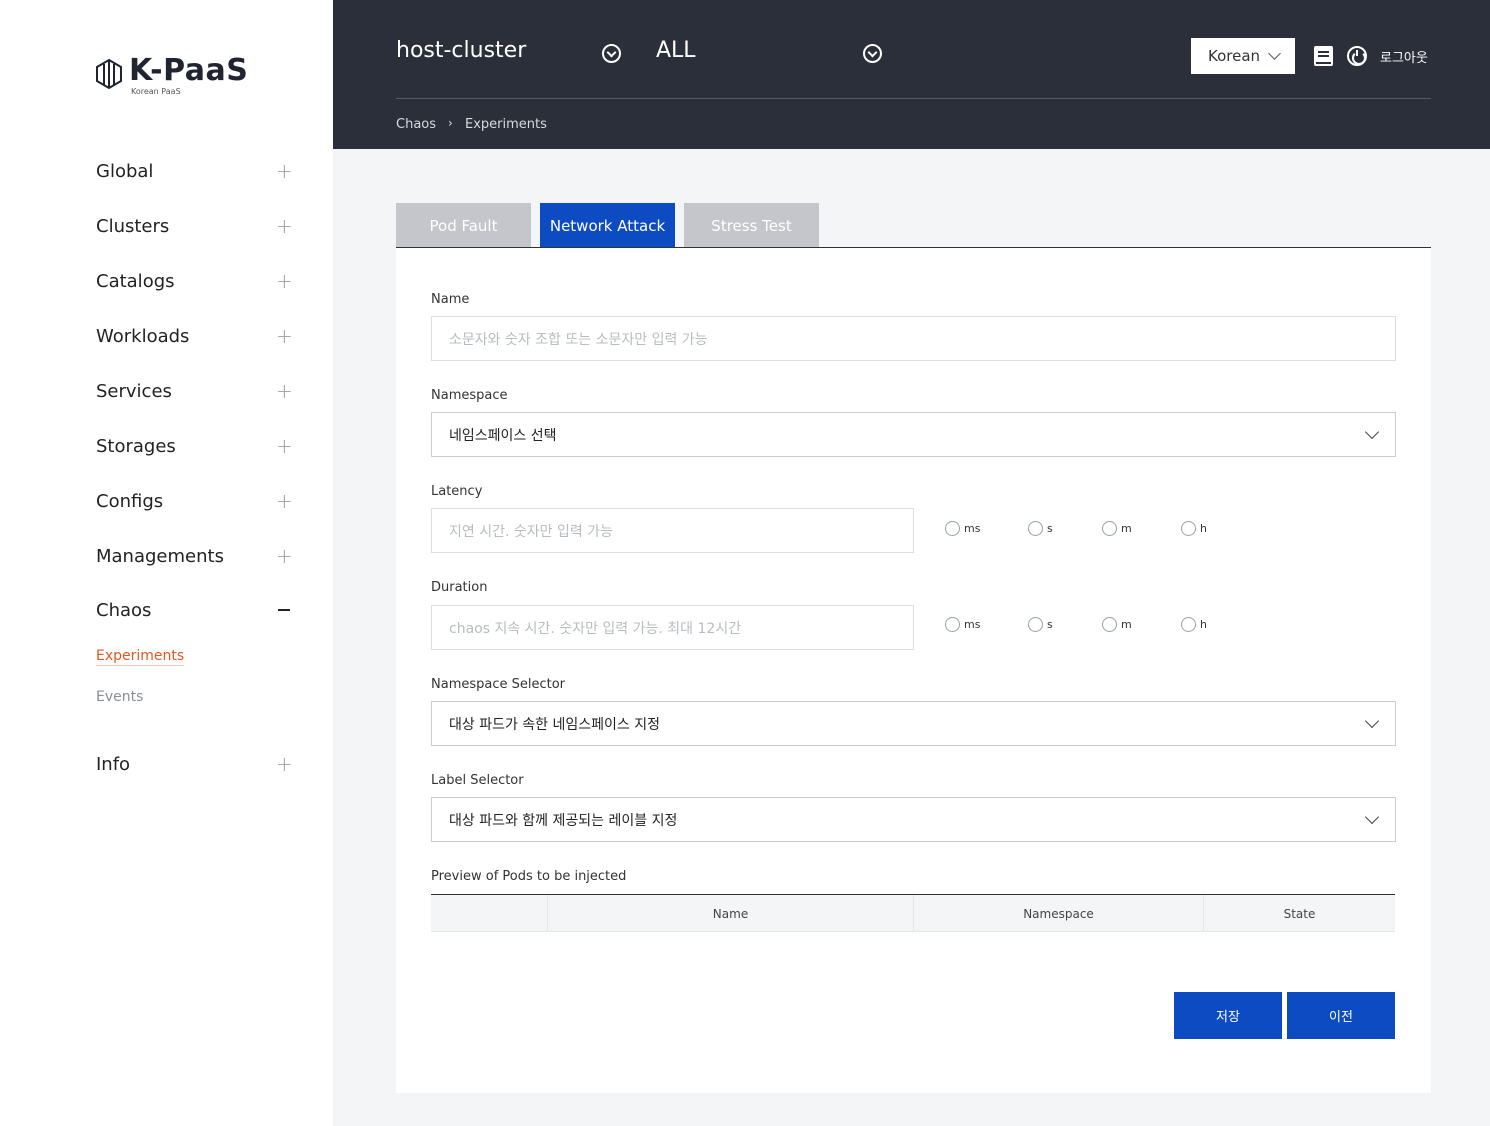 Image resolution: width=1490 pixels, height=1126 pixels. What do you see at coordinates (1341, 1015) in the screenshot?
I see `prev-button: 이전` at bounding box center [1341, 1015].